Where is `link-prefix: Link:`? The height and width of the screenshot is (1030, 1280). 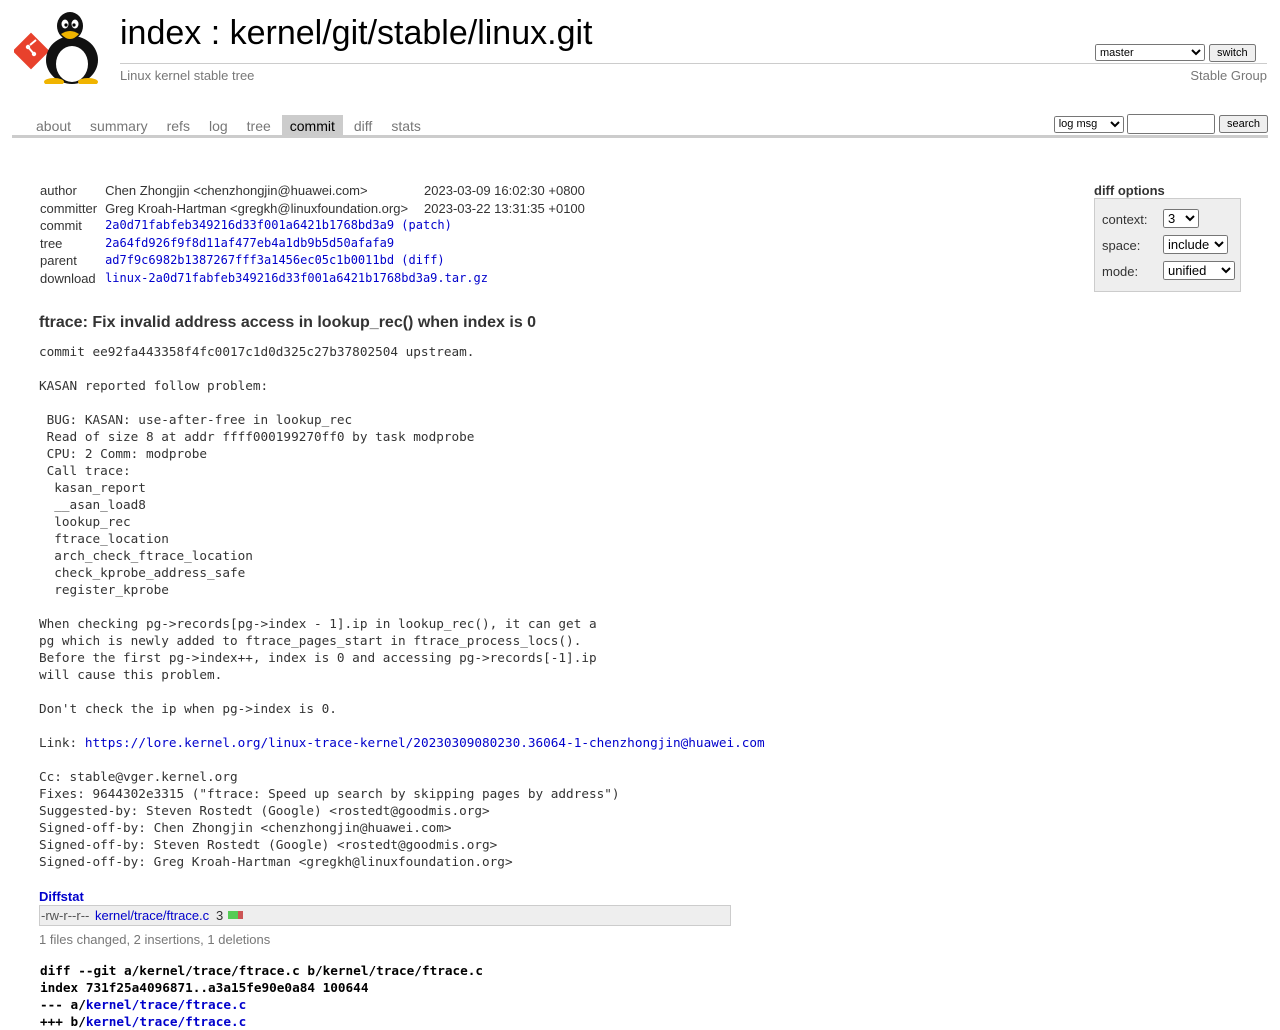 link-prefix: Link: is located at coordinates (62, 742).